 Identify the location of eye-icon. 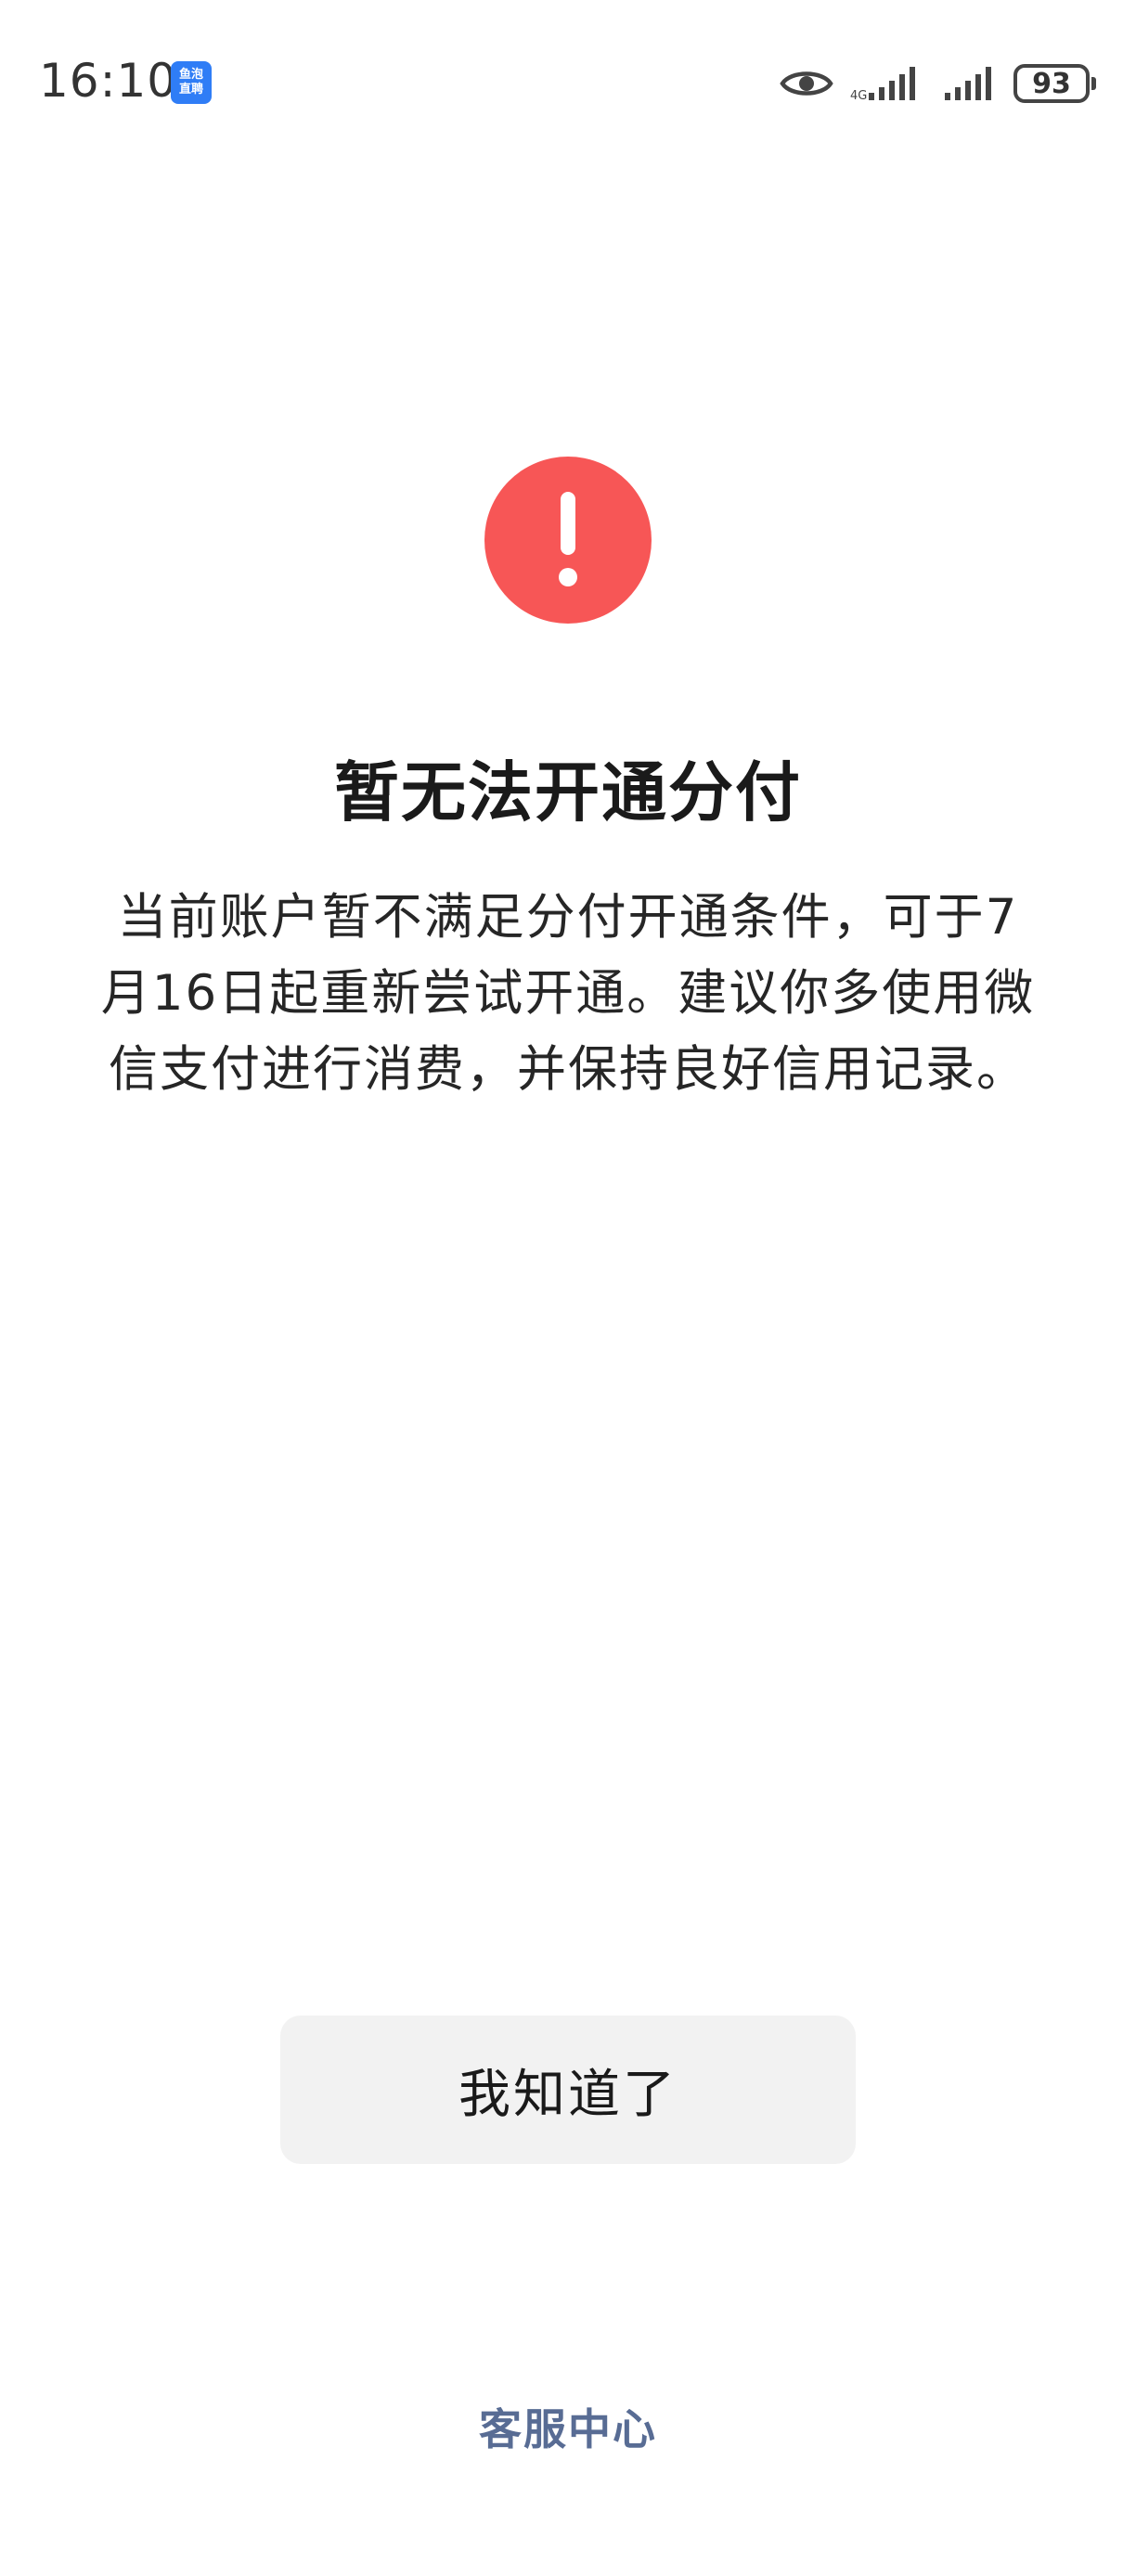
(806, 84).